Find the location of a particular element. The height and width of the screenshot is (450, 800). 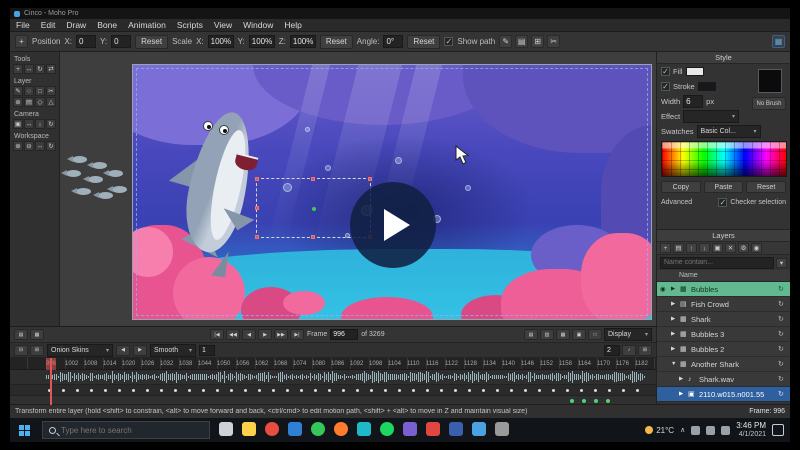

collapse-arrow-icon: ▼ is located at coordinates (674, 364).